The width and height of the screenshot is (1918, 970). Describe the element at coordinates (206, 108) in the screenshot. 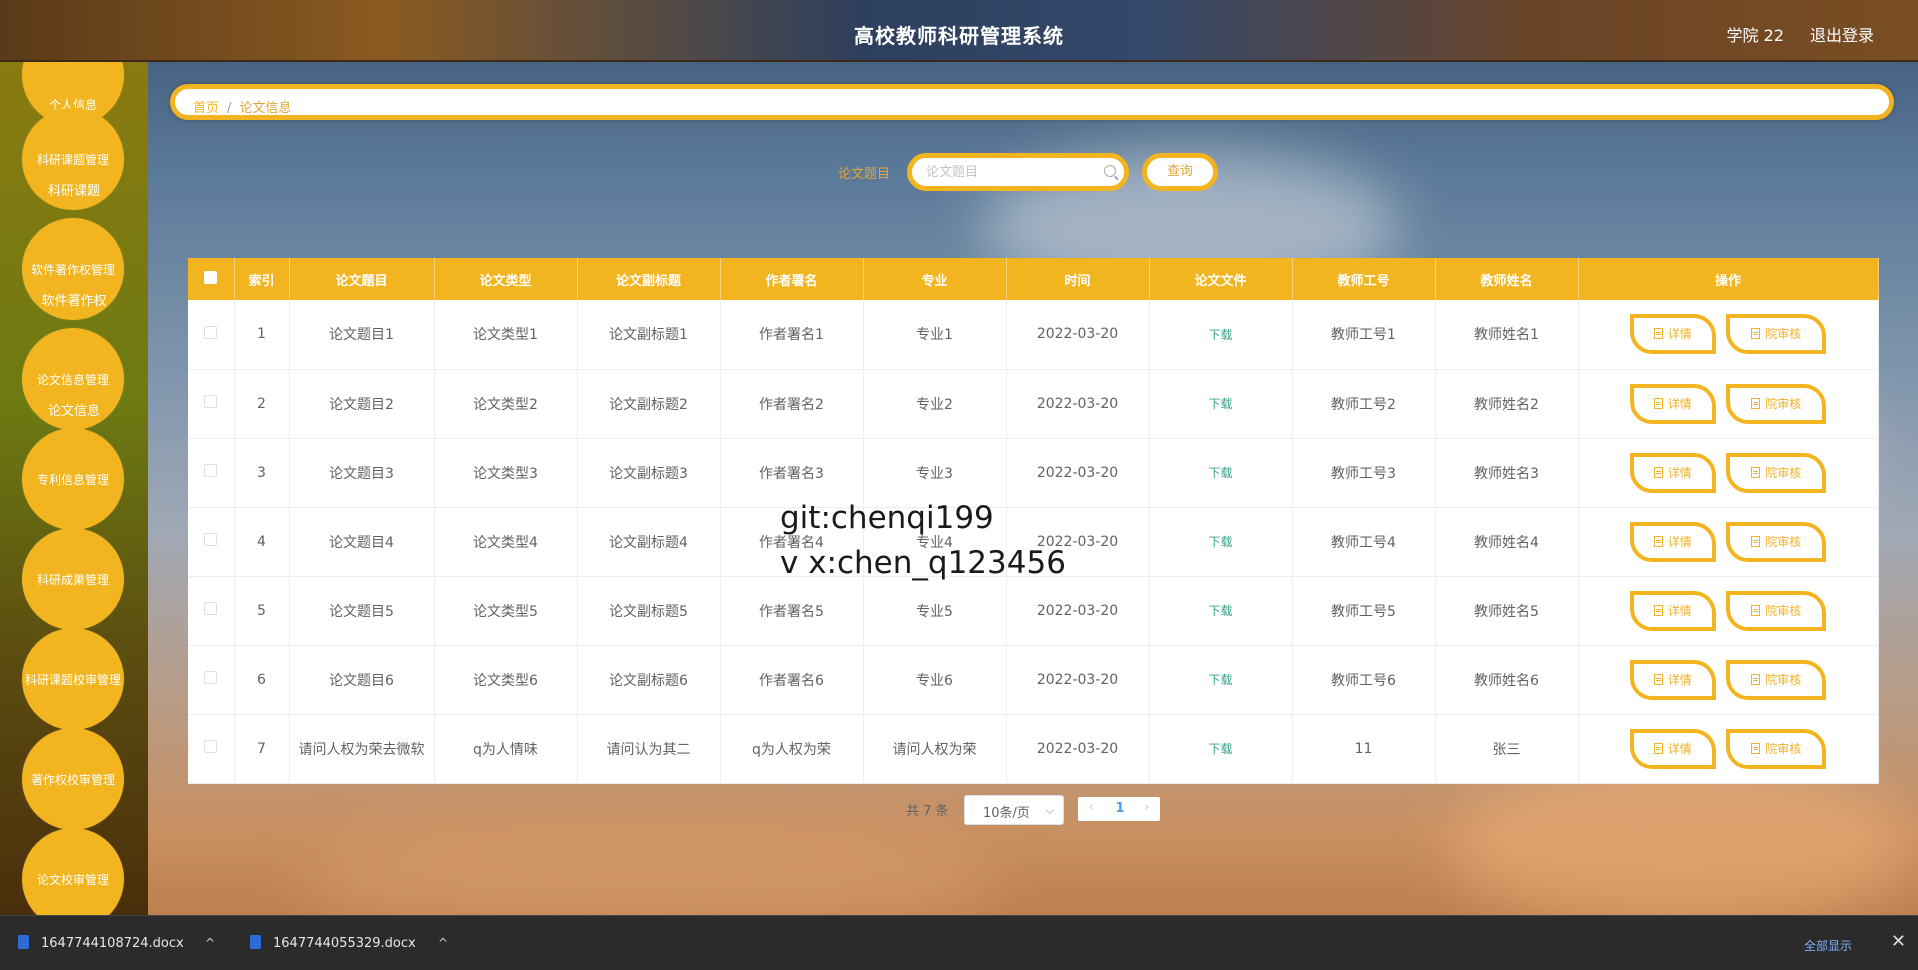

I see `breadcrumb-home: 首页` at that location.